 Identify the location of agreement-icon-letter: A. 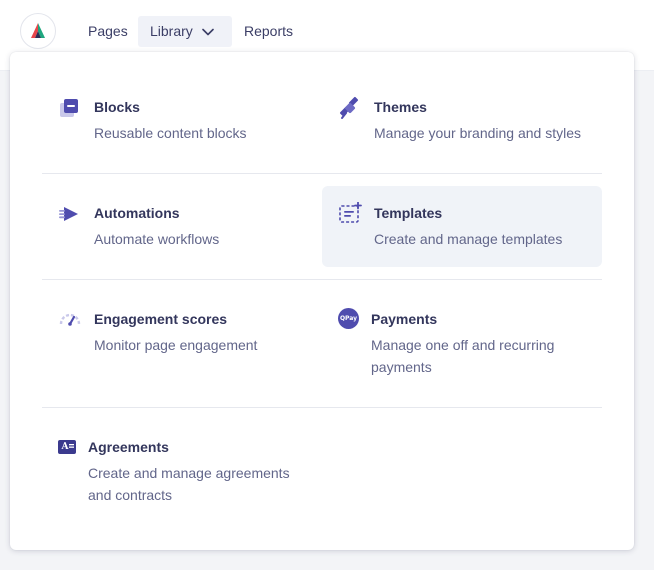
(65, 447).